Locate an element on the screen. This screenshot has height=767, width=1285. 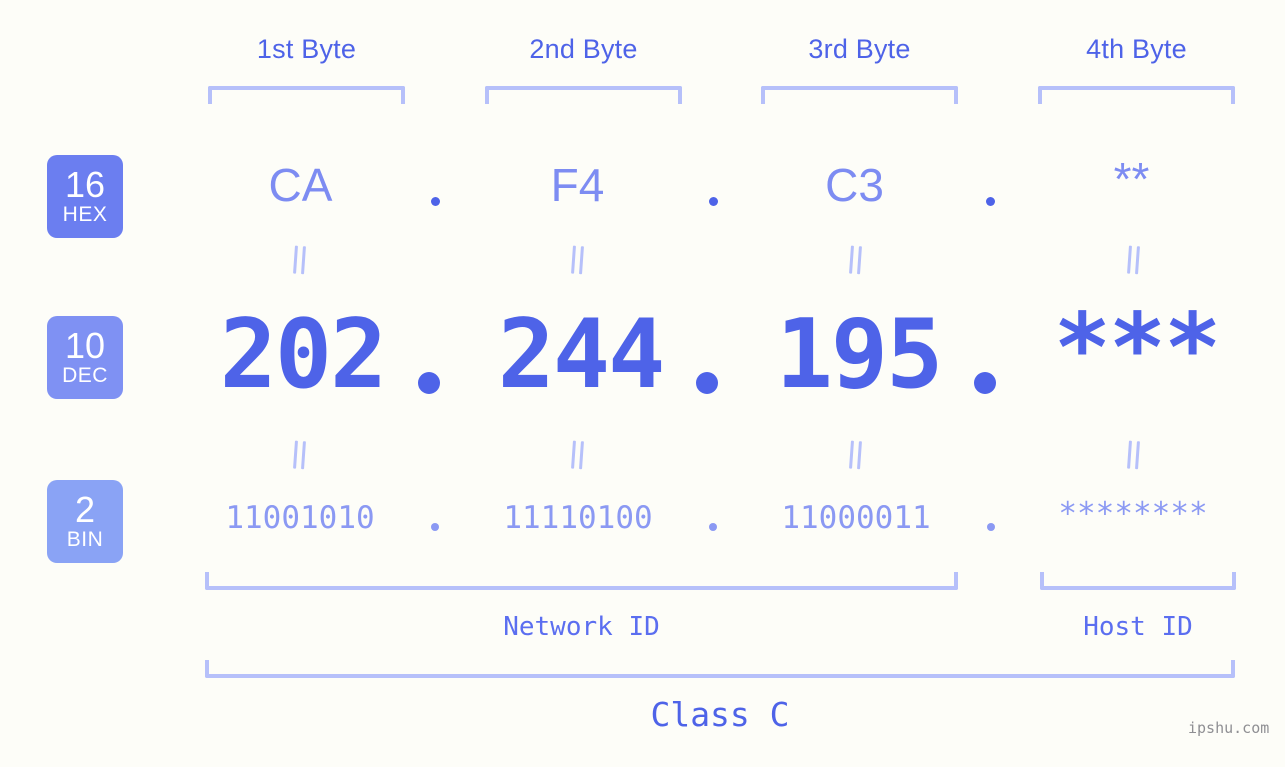
bin-byte-2: 11110100 is located at coordinates (578, 518).